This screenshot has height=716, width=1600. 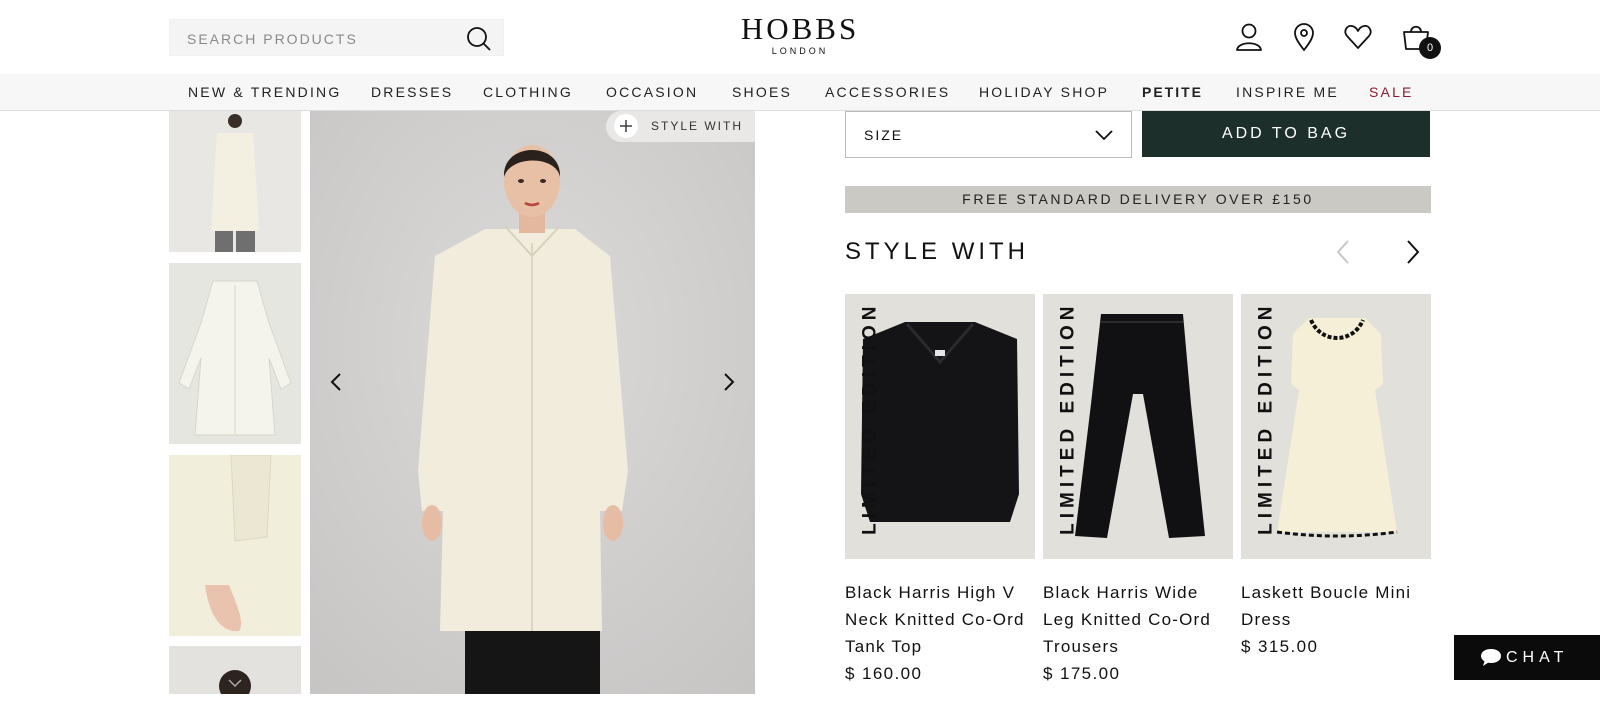 What do you see at coordinates (884, 135) in the screenshot?
I see `size-dropdown-label: SIZE` at bounding box center [884, 135].